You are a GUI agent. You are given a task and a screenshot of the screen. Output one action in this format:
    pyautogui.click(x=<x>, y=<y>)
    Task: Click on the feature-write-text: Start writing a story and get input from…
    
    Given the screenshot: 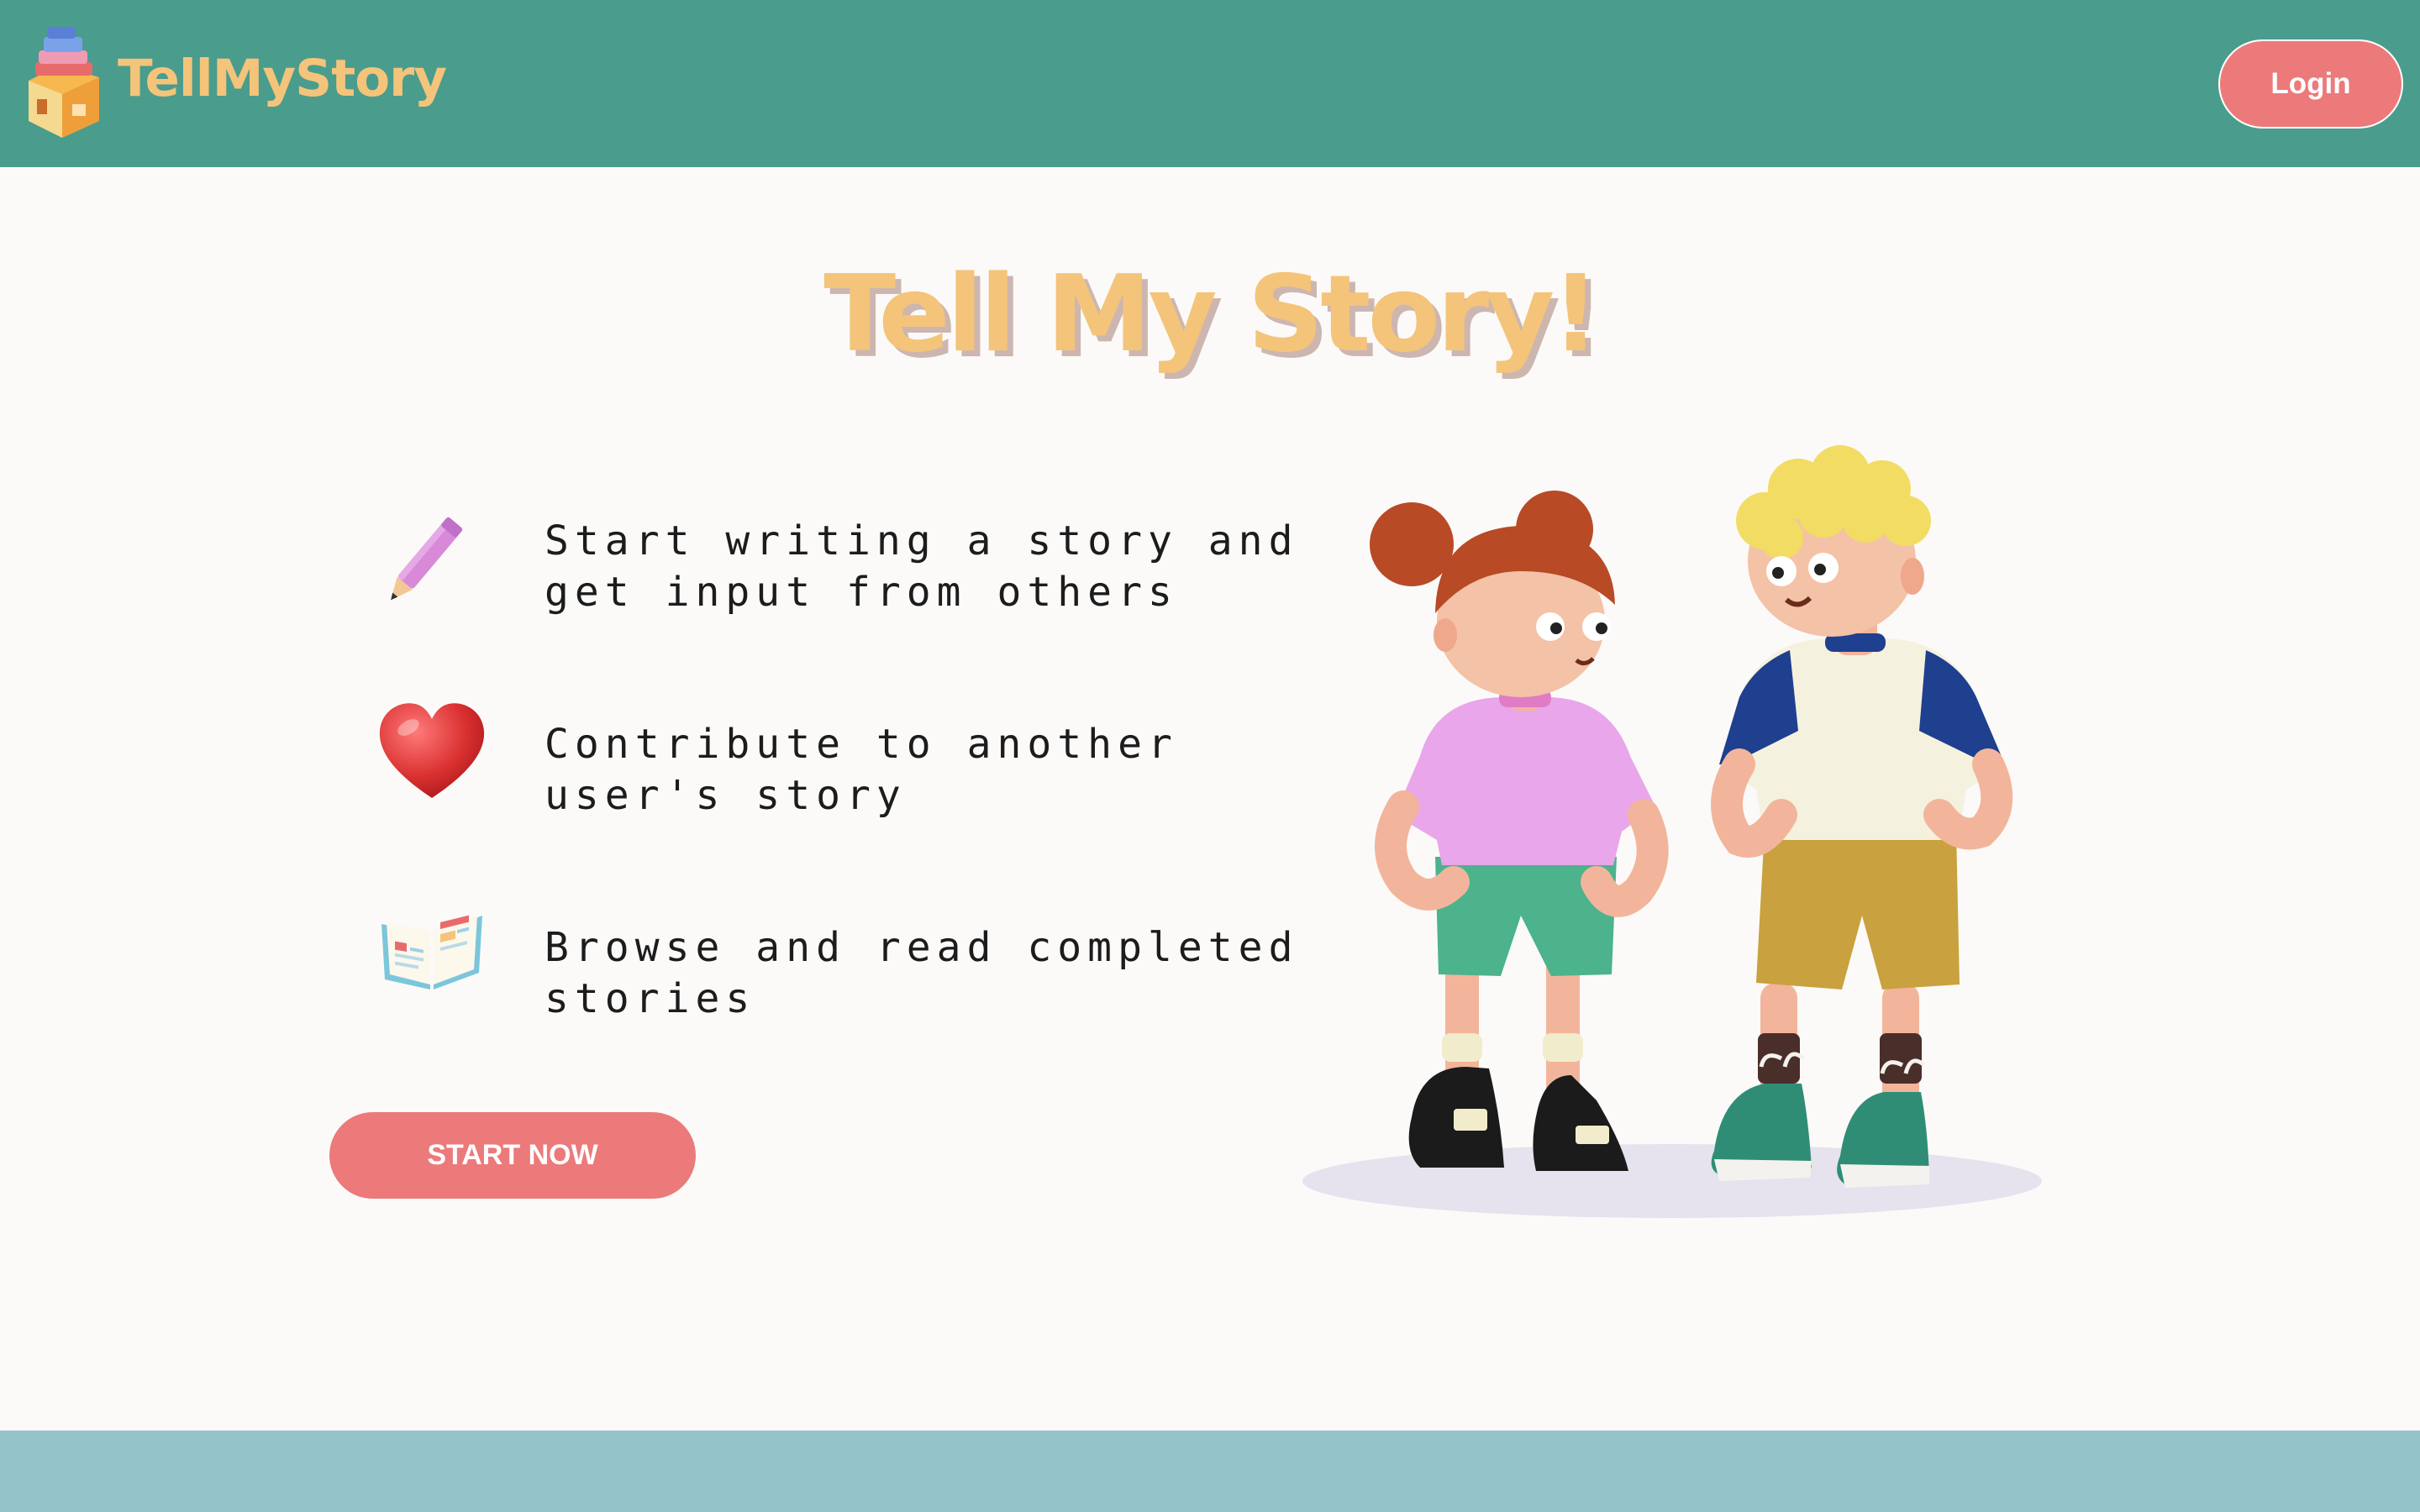 What is the action you would take?
    pyautogui.click(x=923, y=567)
    